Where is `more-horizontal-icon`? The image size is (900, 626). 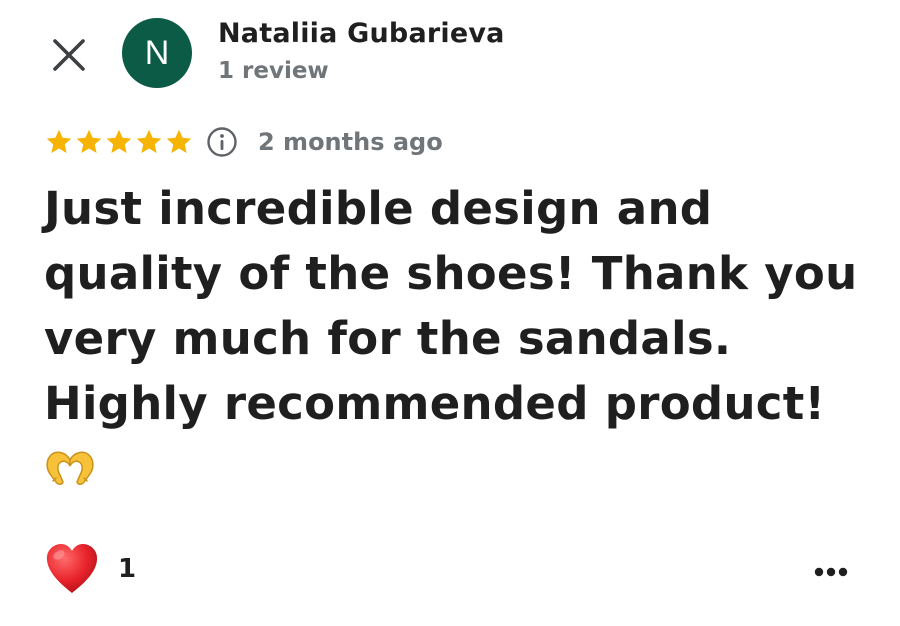
more-horizontal-icon is located at coordinates (831, 572).